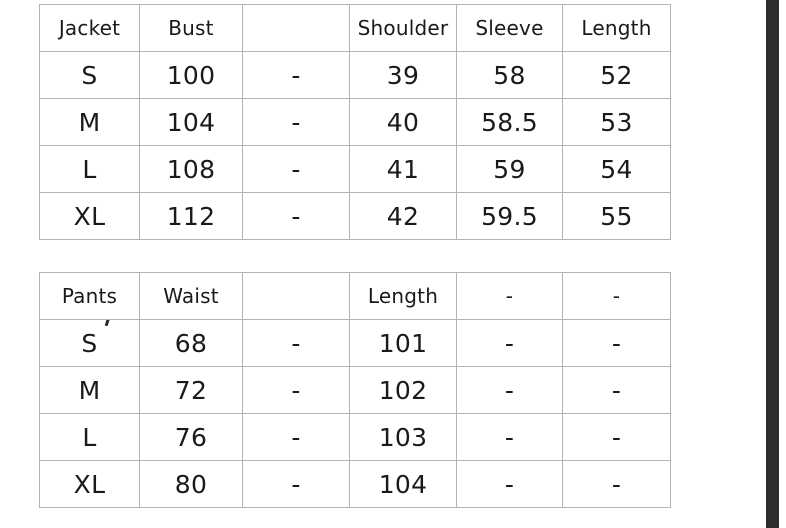 The height and width of the screenshot is (528, 786). What do you see at coordinates (403, 437) in the screenshot?
I see `cell-length: 103` at bounding box center [403, 437].